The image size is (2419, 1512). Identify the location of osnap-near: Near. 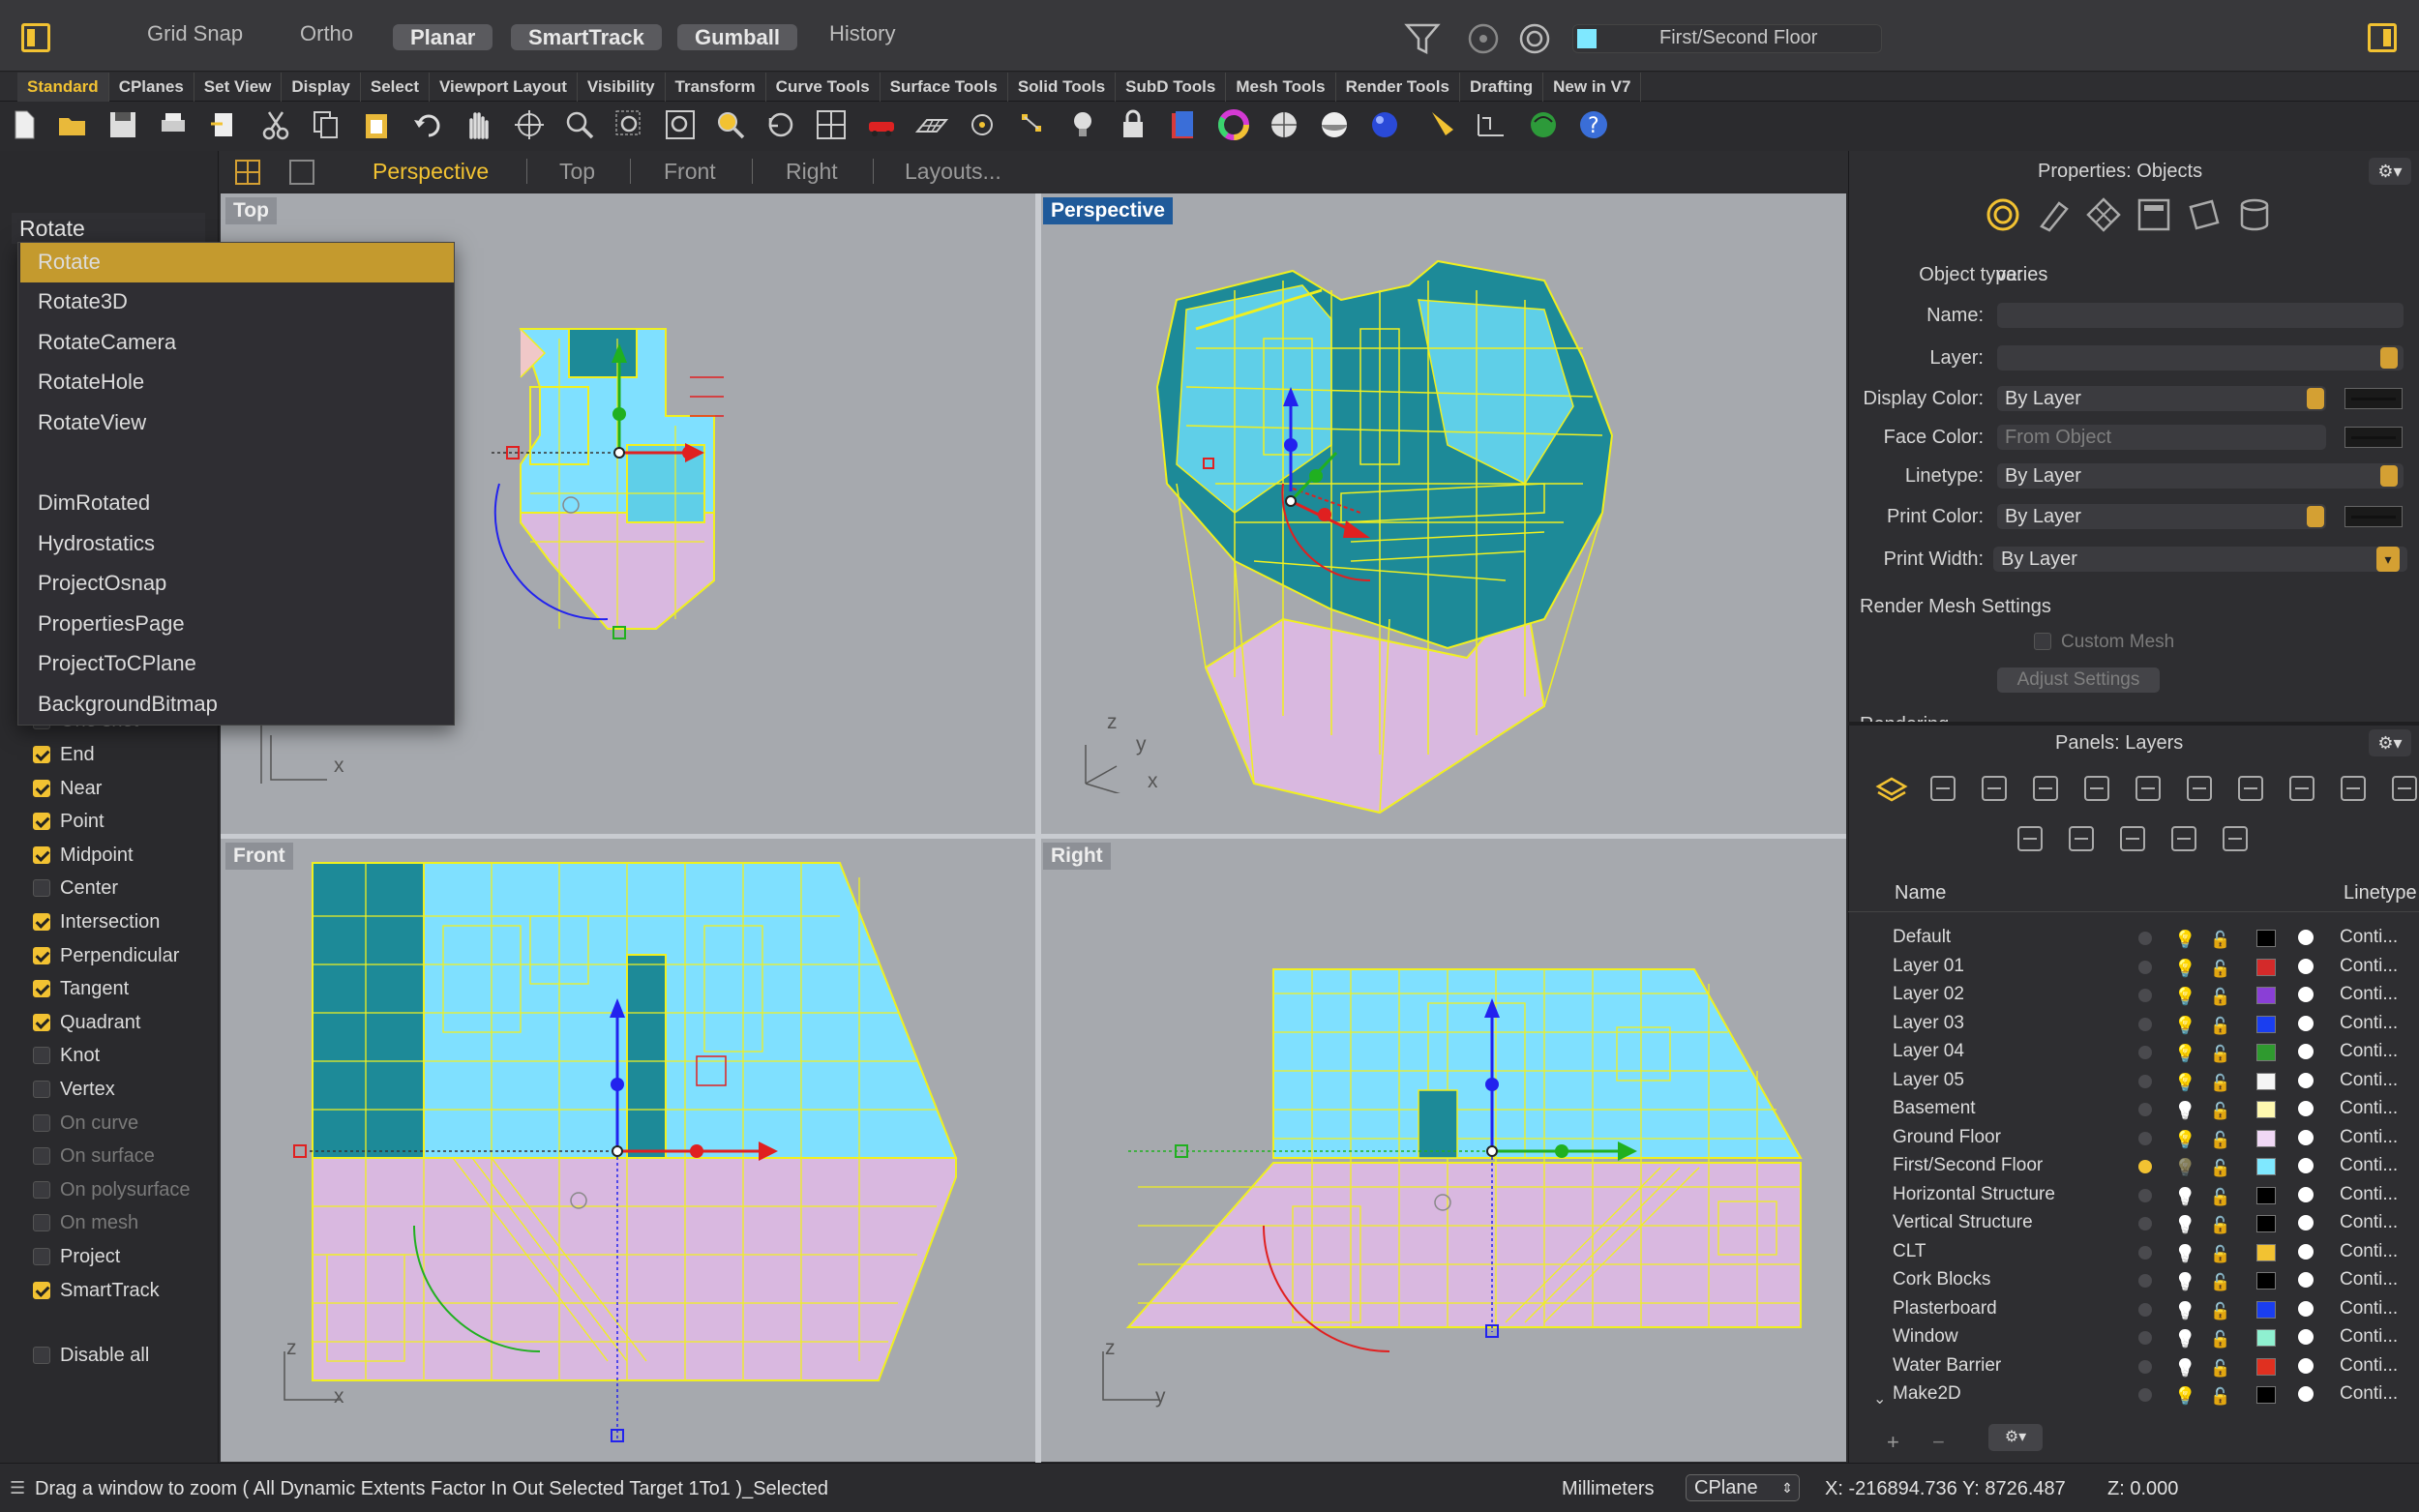
(67, 789).